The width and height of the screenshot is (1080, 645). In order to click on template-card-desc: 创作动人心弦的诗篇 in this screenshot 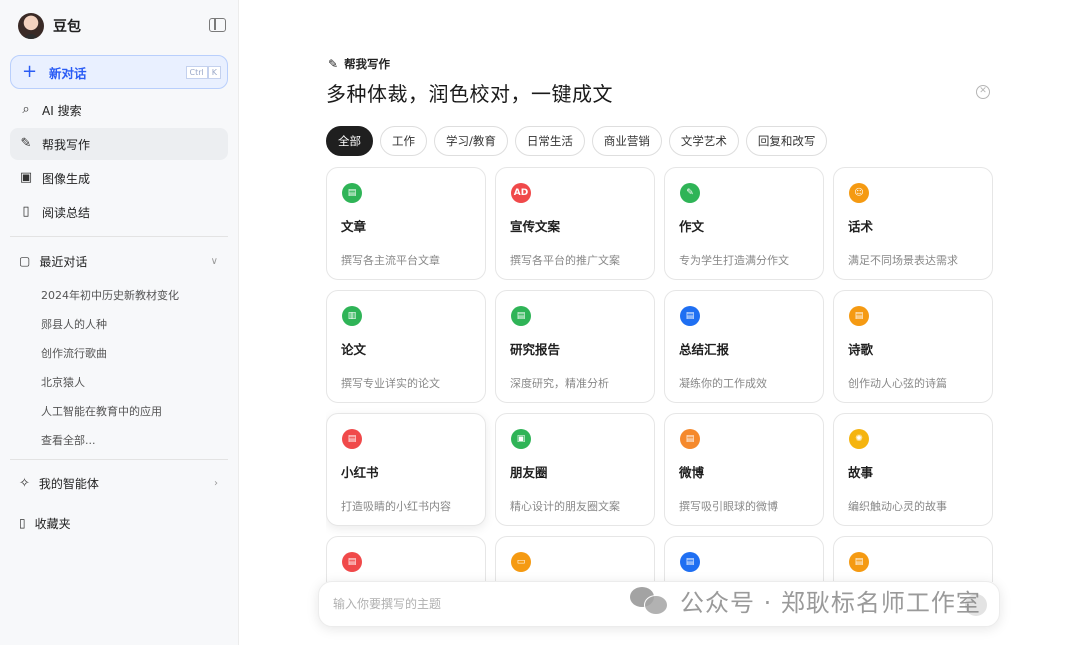, I will do `click(897, 383)`.